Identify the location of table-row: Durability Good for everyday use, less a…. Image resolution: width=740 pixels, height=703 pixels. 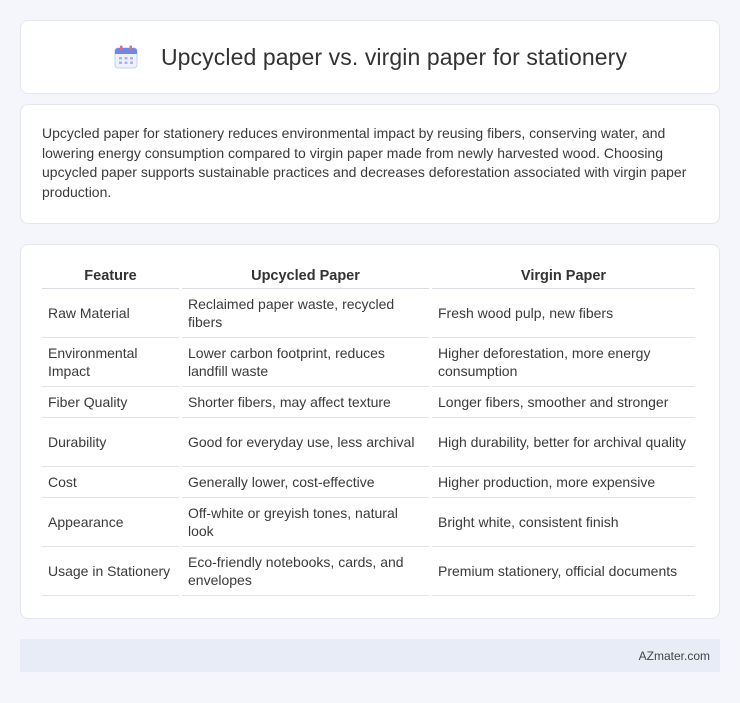
(368, 442).